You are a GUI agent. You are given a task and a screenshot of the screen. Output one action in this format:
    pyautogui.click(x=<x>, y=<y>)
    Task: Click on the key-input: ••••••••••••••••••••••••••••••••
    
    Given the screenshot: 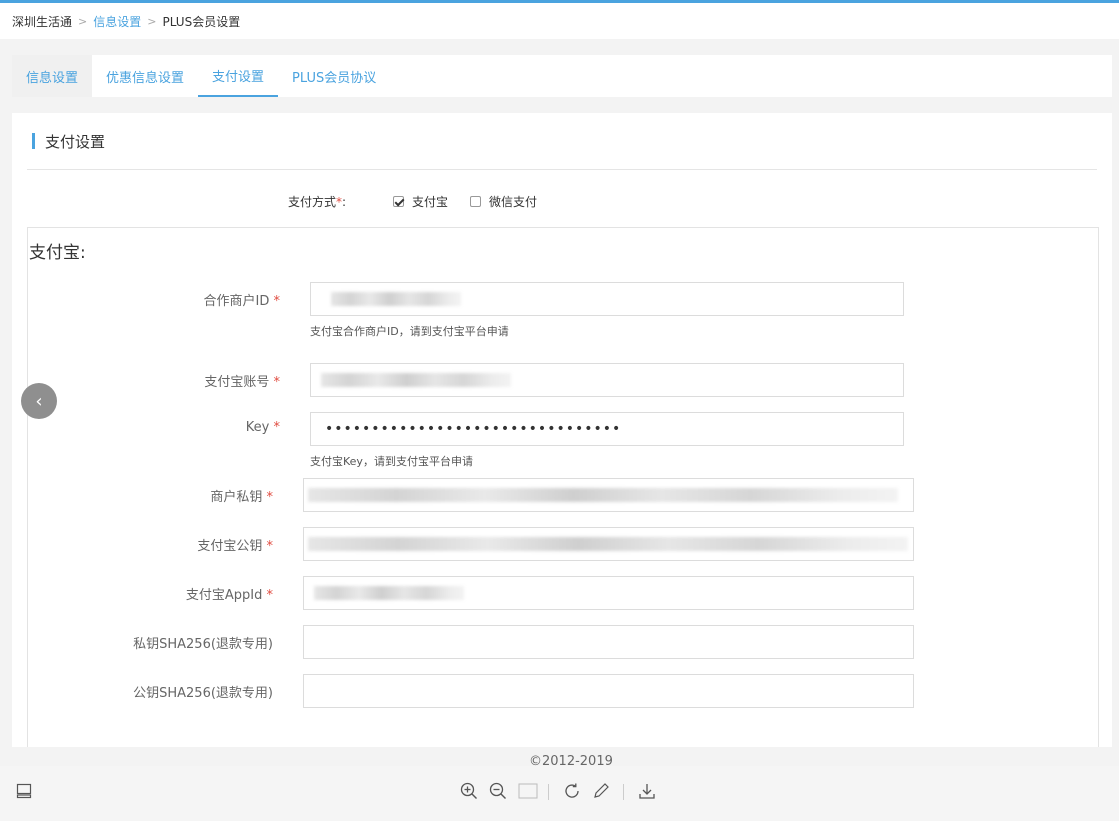 What is the action you would take?
    pyautogui.click(x=607, y=429)
    